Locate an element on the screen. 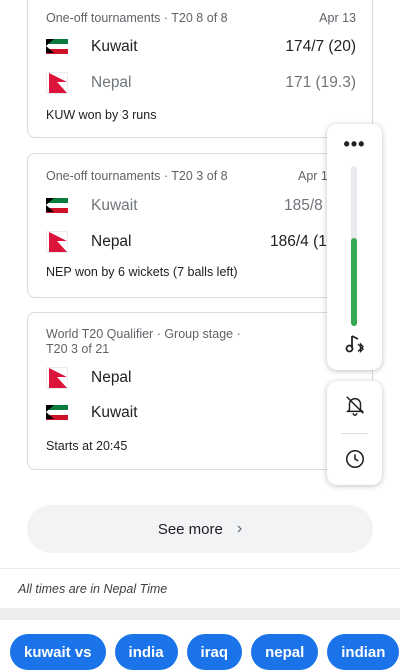 The height and width of the screenshot is (672, 400). notification-panel is located at coordinates (354, 433).